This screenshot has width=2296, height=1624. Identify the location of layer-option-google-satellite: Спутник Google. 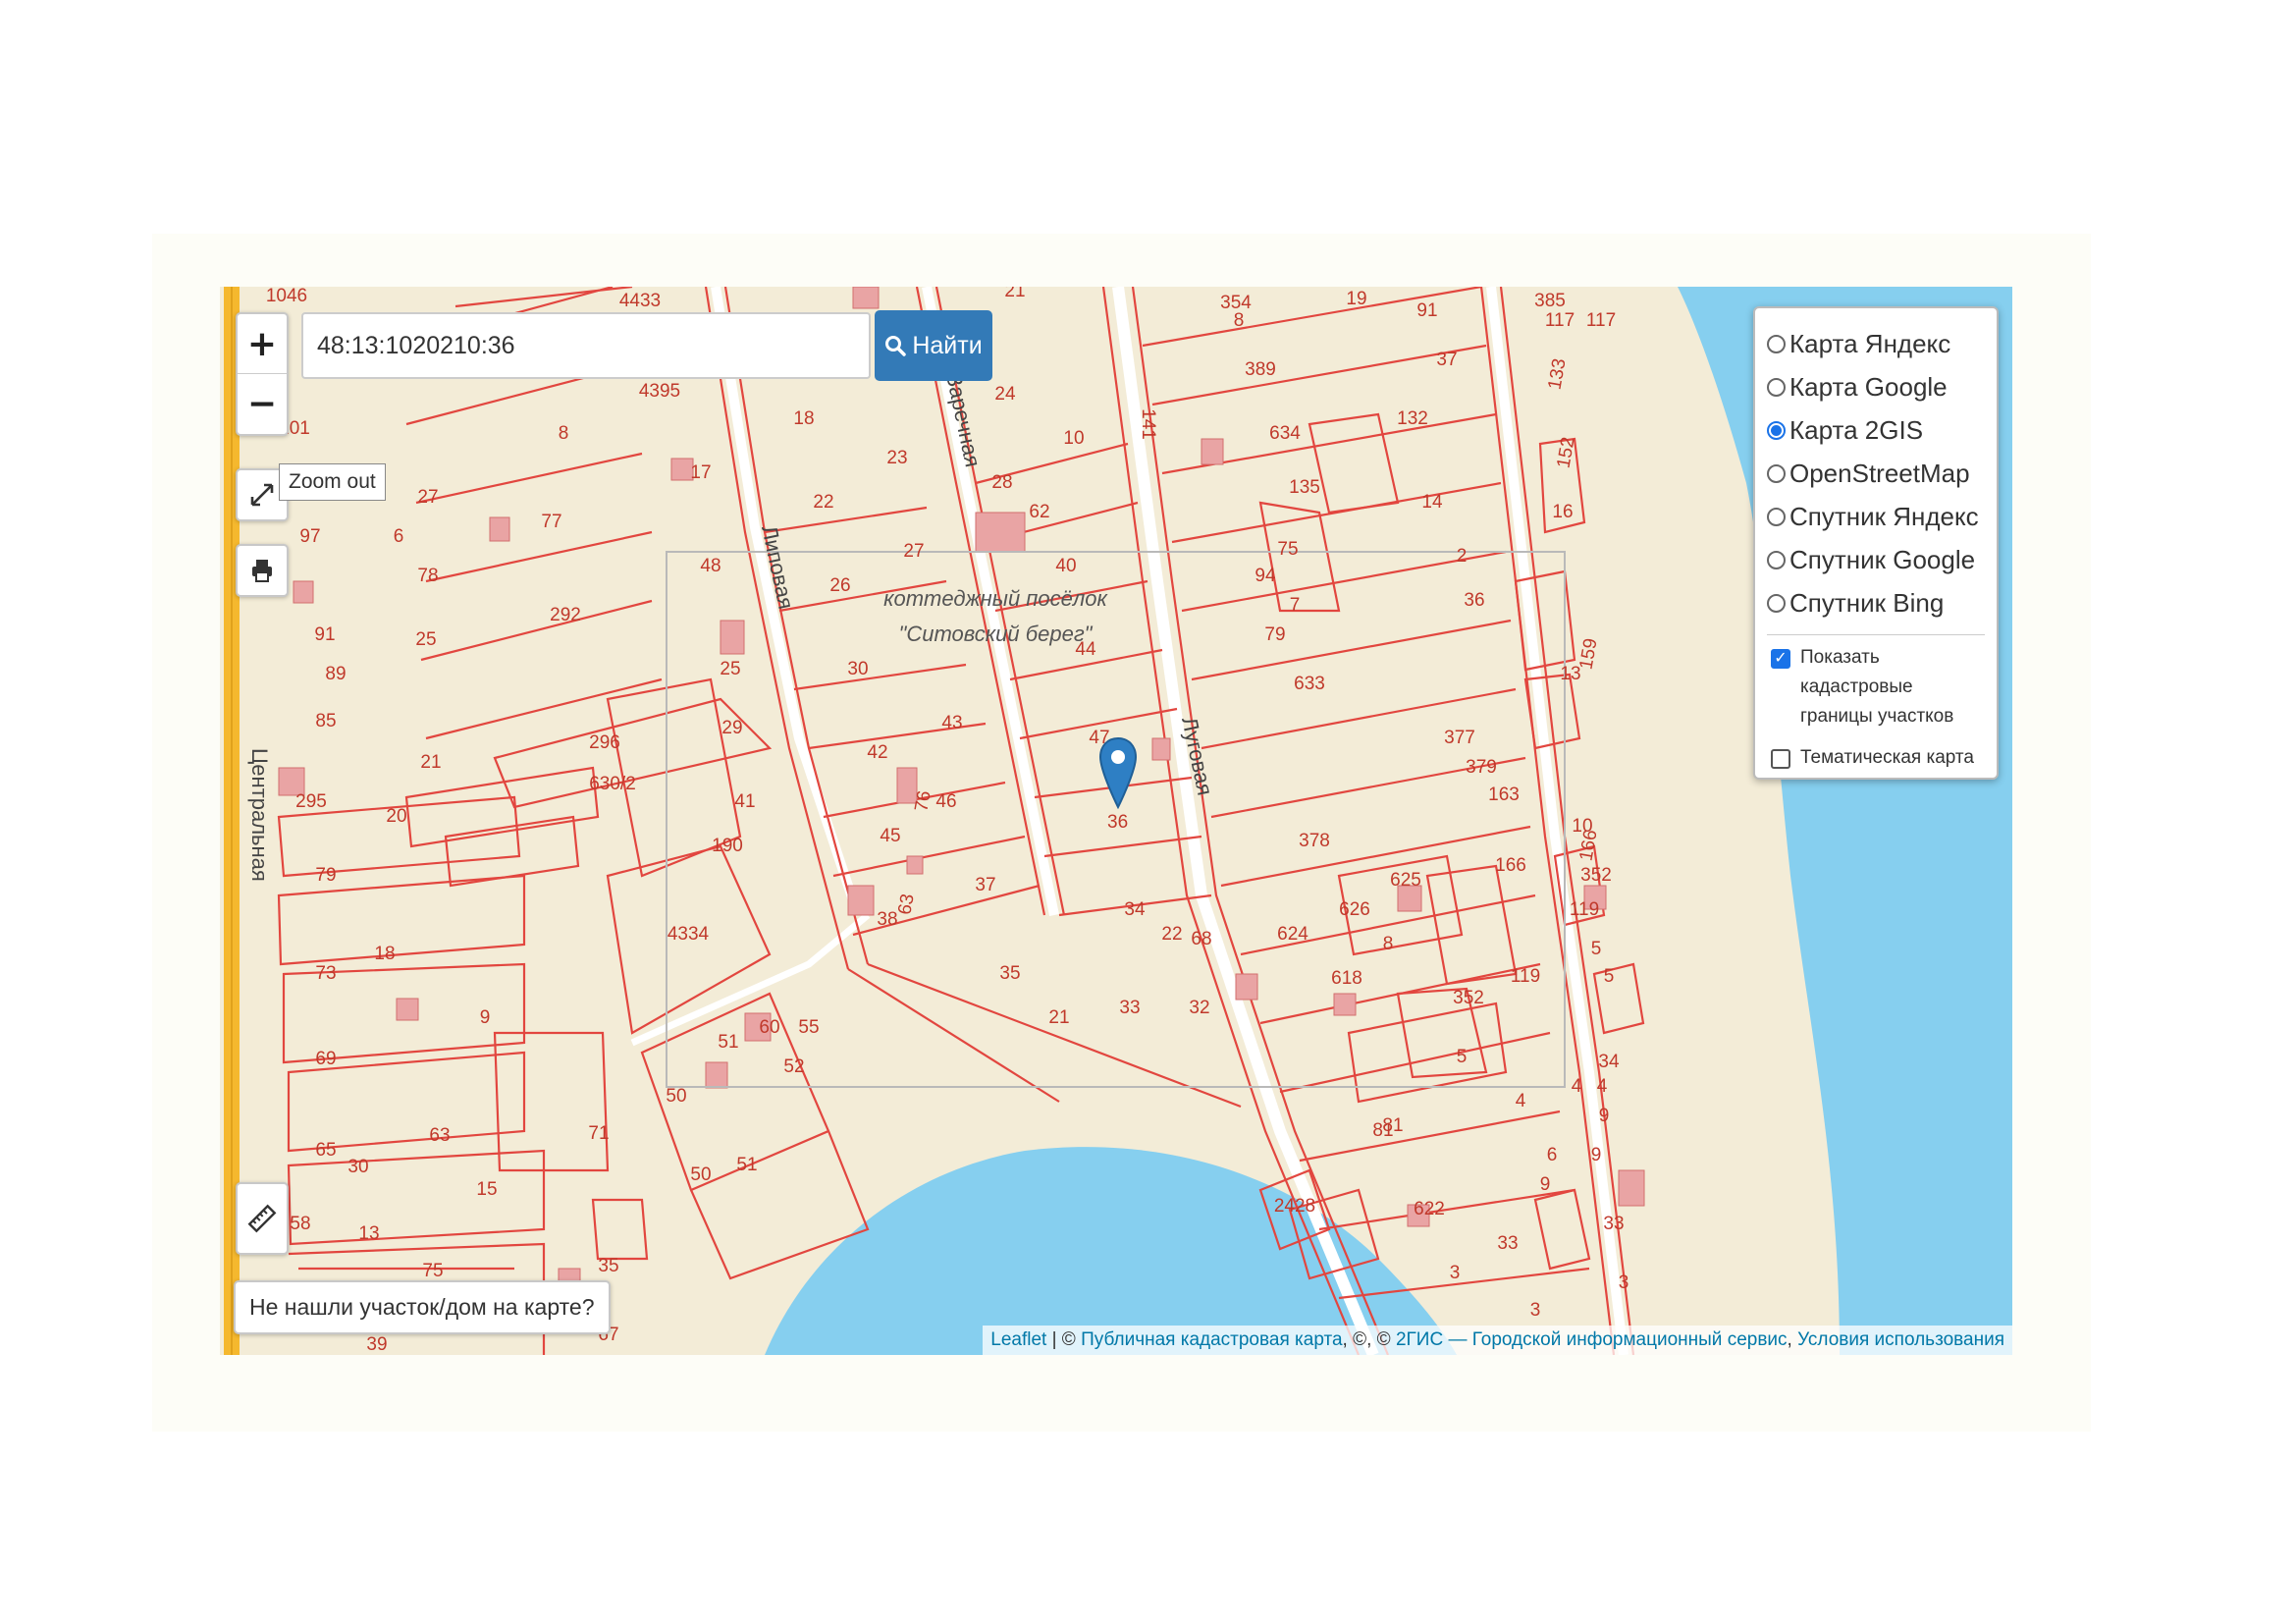
(1876, 559).